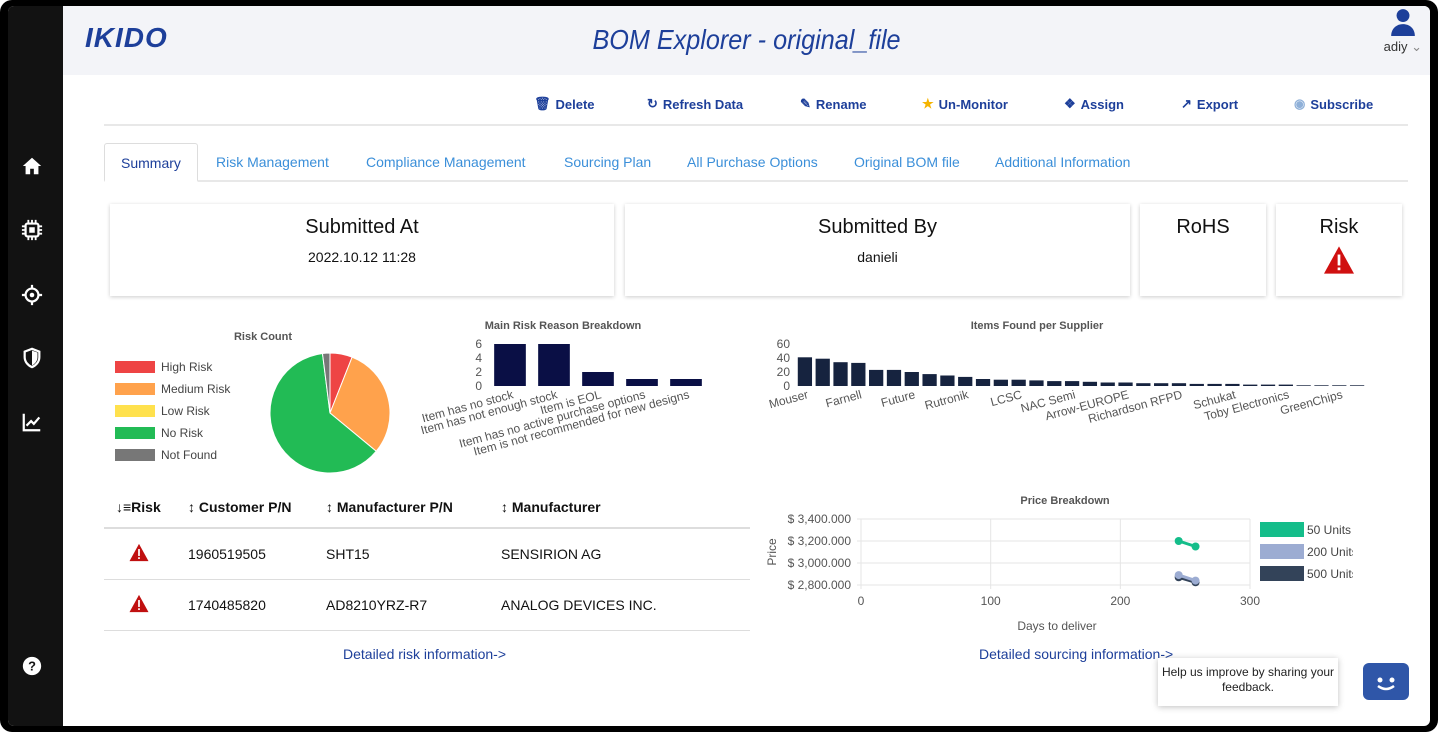  Describe the element at coordinates (784, 358) in the screenshot. I see `y-tick-label: 40` at that location.